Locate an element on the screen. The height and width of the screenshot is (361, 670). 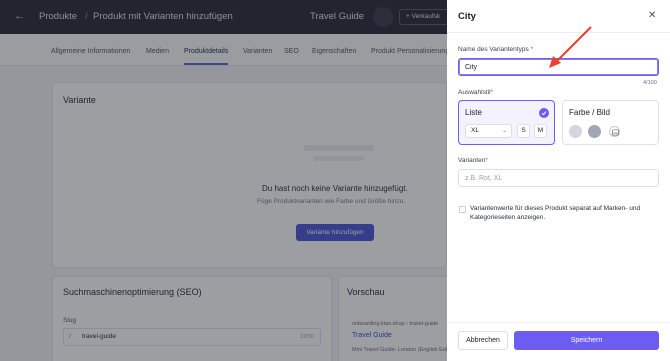
type-name-counter: 4/100 is located at coordinates (650, 83).